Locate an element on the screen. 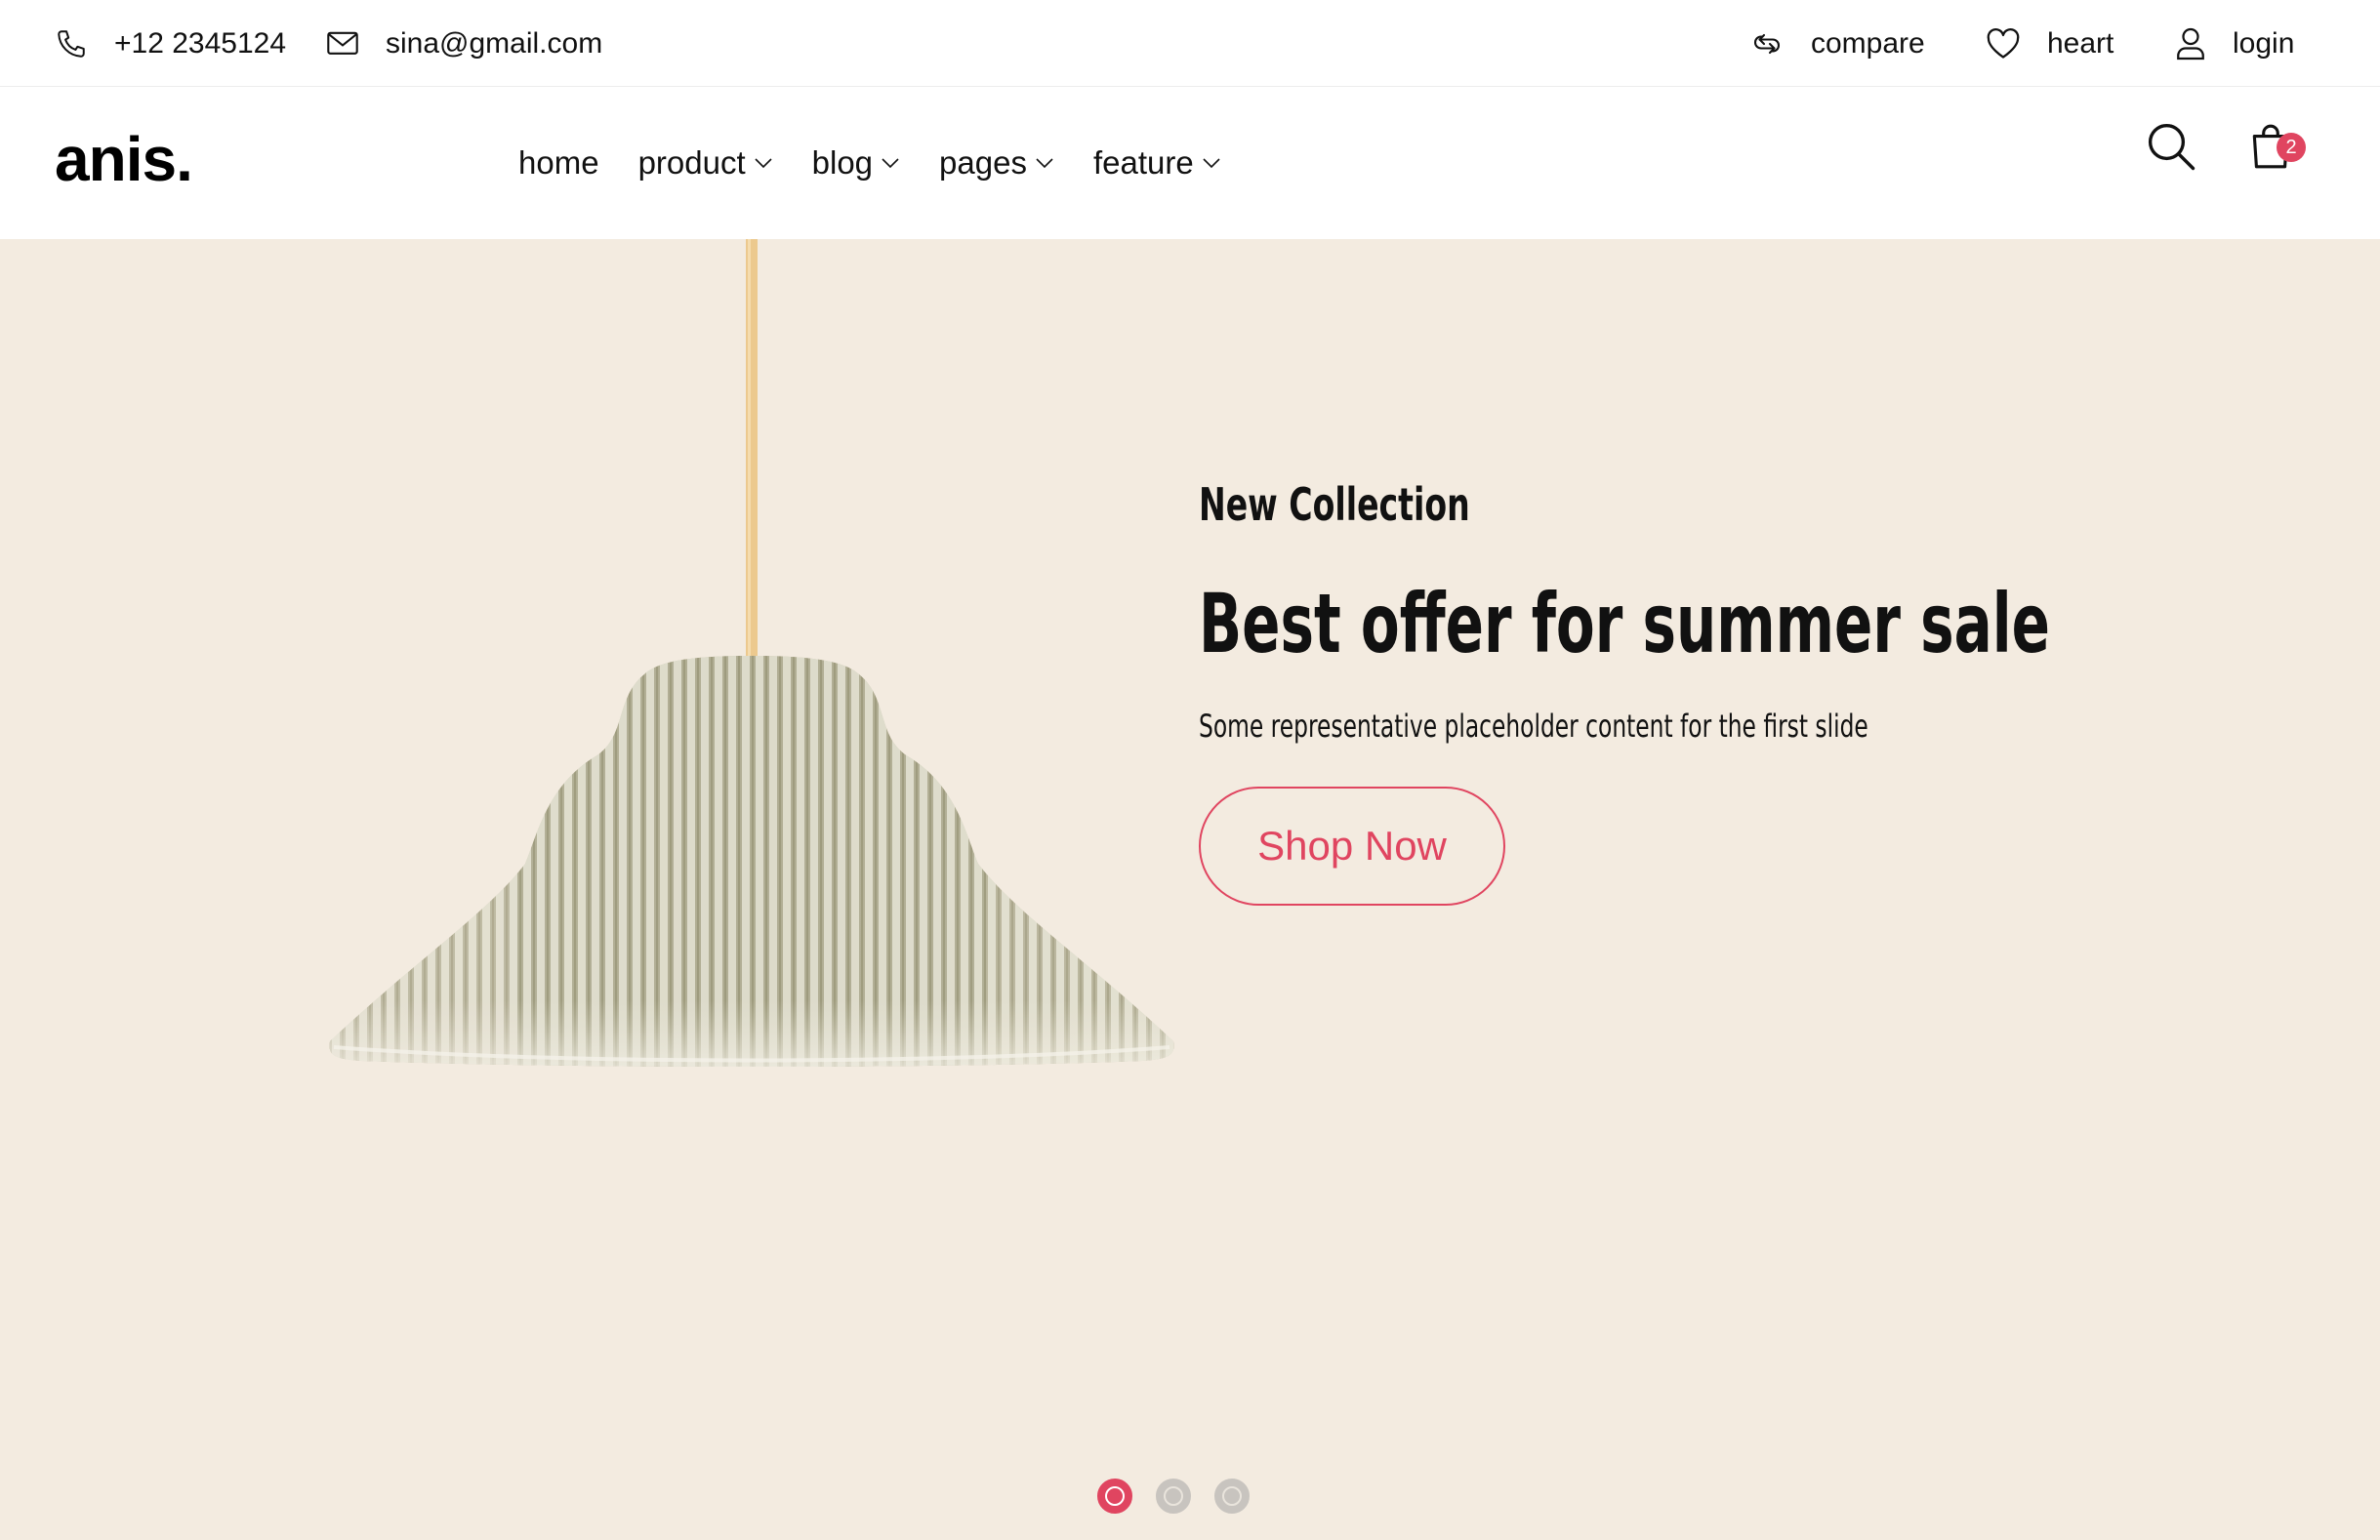 This screenshot has height=1540, width=2380. cart-count-badge: 2 is located at coordinates (2291, 147).